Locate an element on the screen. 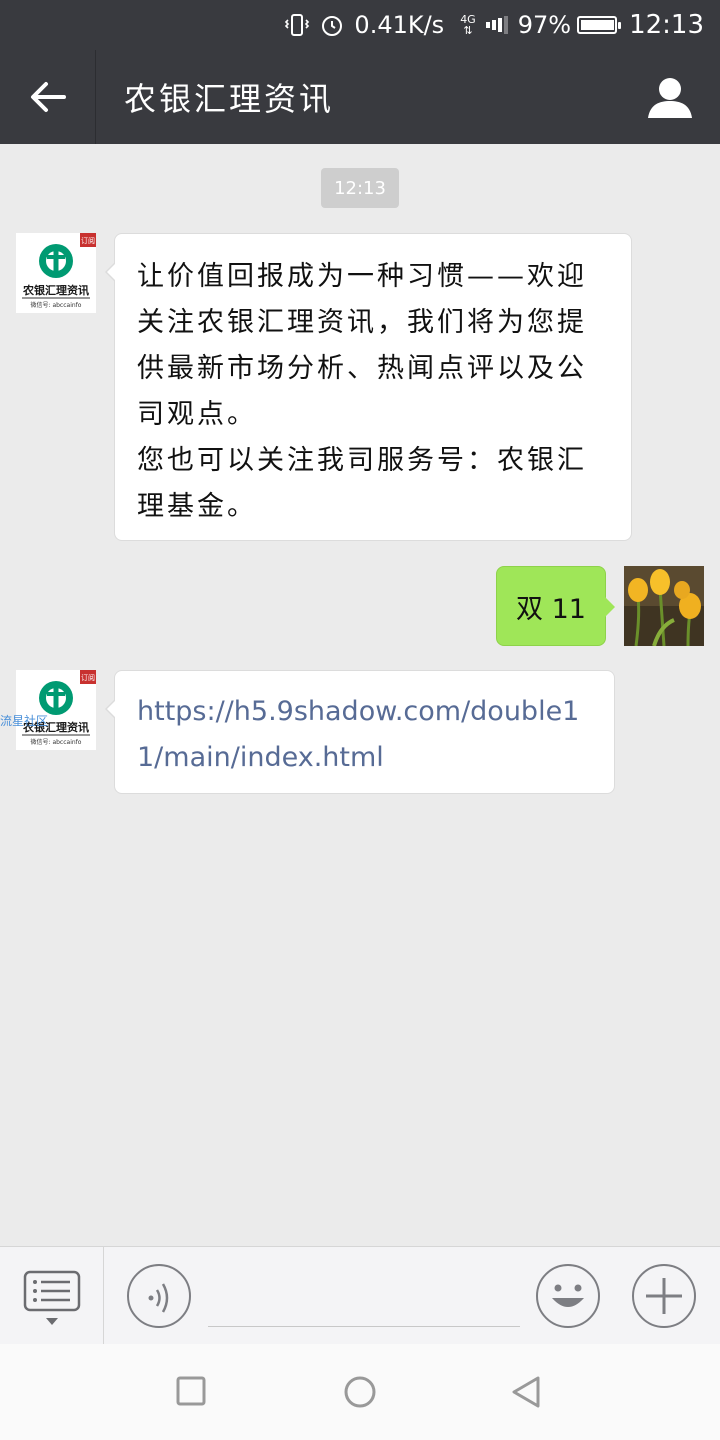  network-type: 4G ⇅ is located at coordinates (468, 25).